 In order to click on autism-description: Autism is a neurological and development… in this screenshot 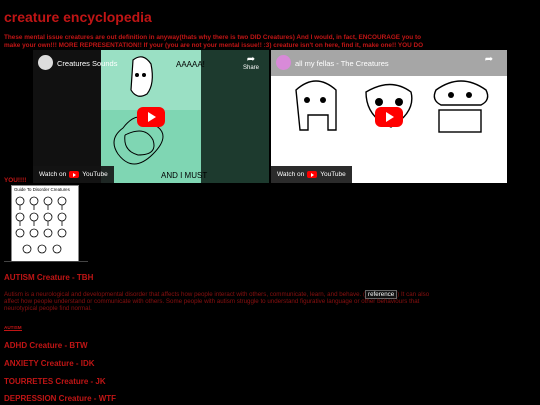, I will do `click(270, 301)`.